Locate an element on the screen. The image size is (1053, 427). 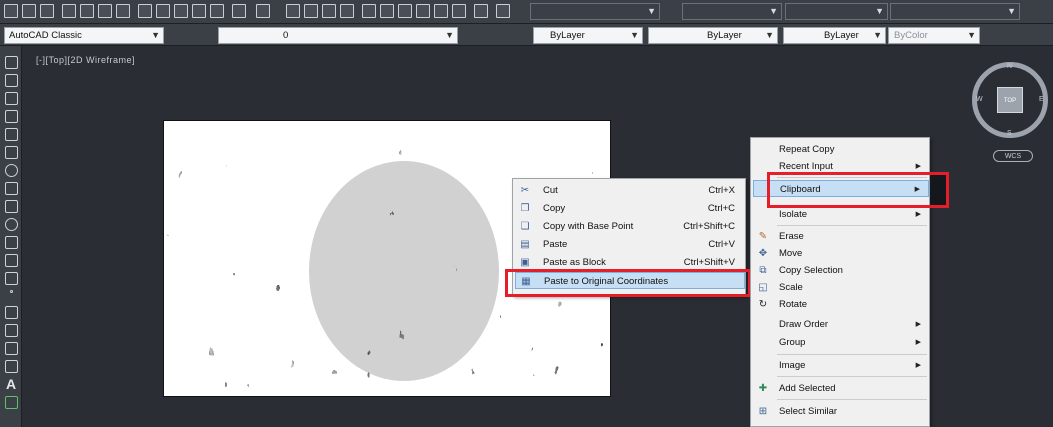
compass-east: E is located at coordinates (1041, 99).